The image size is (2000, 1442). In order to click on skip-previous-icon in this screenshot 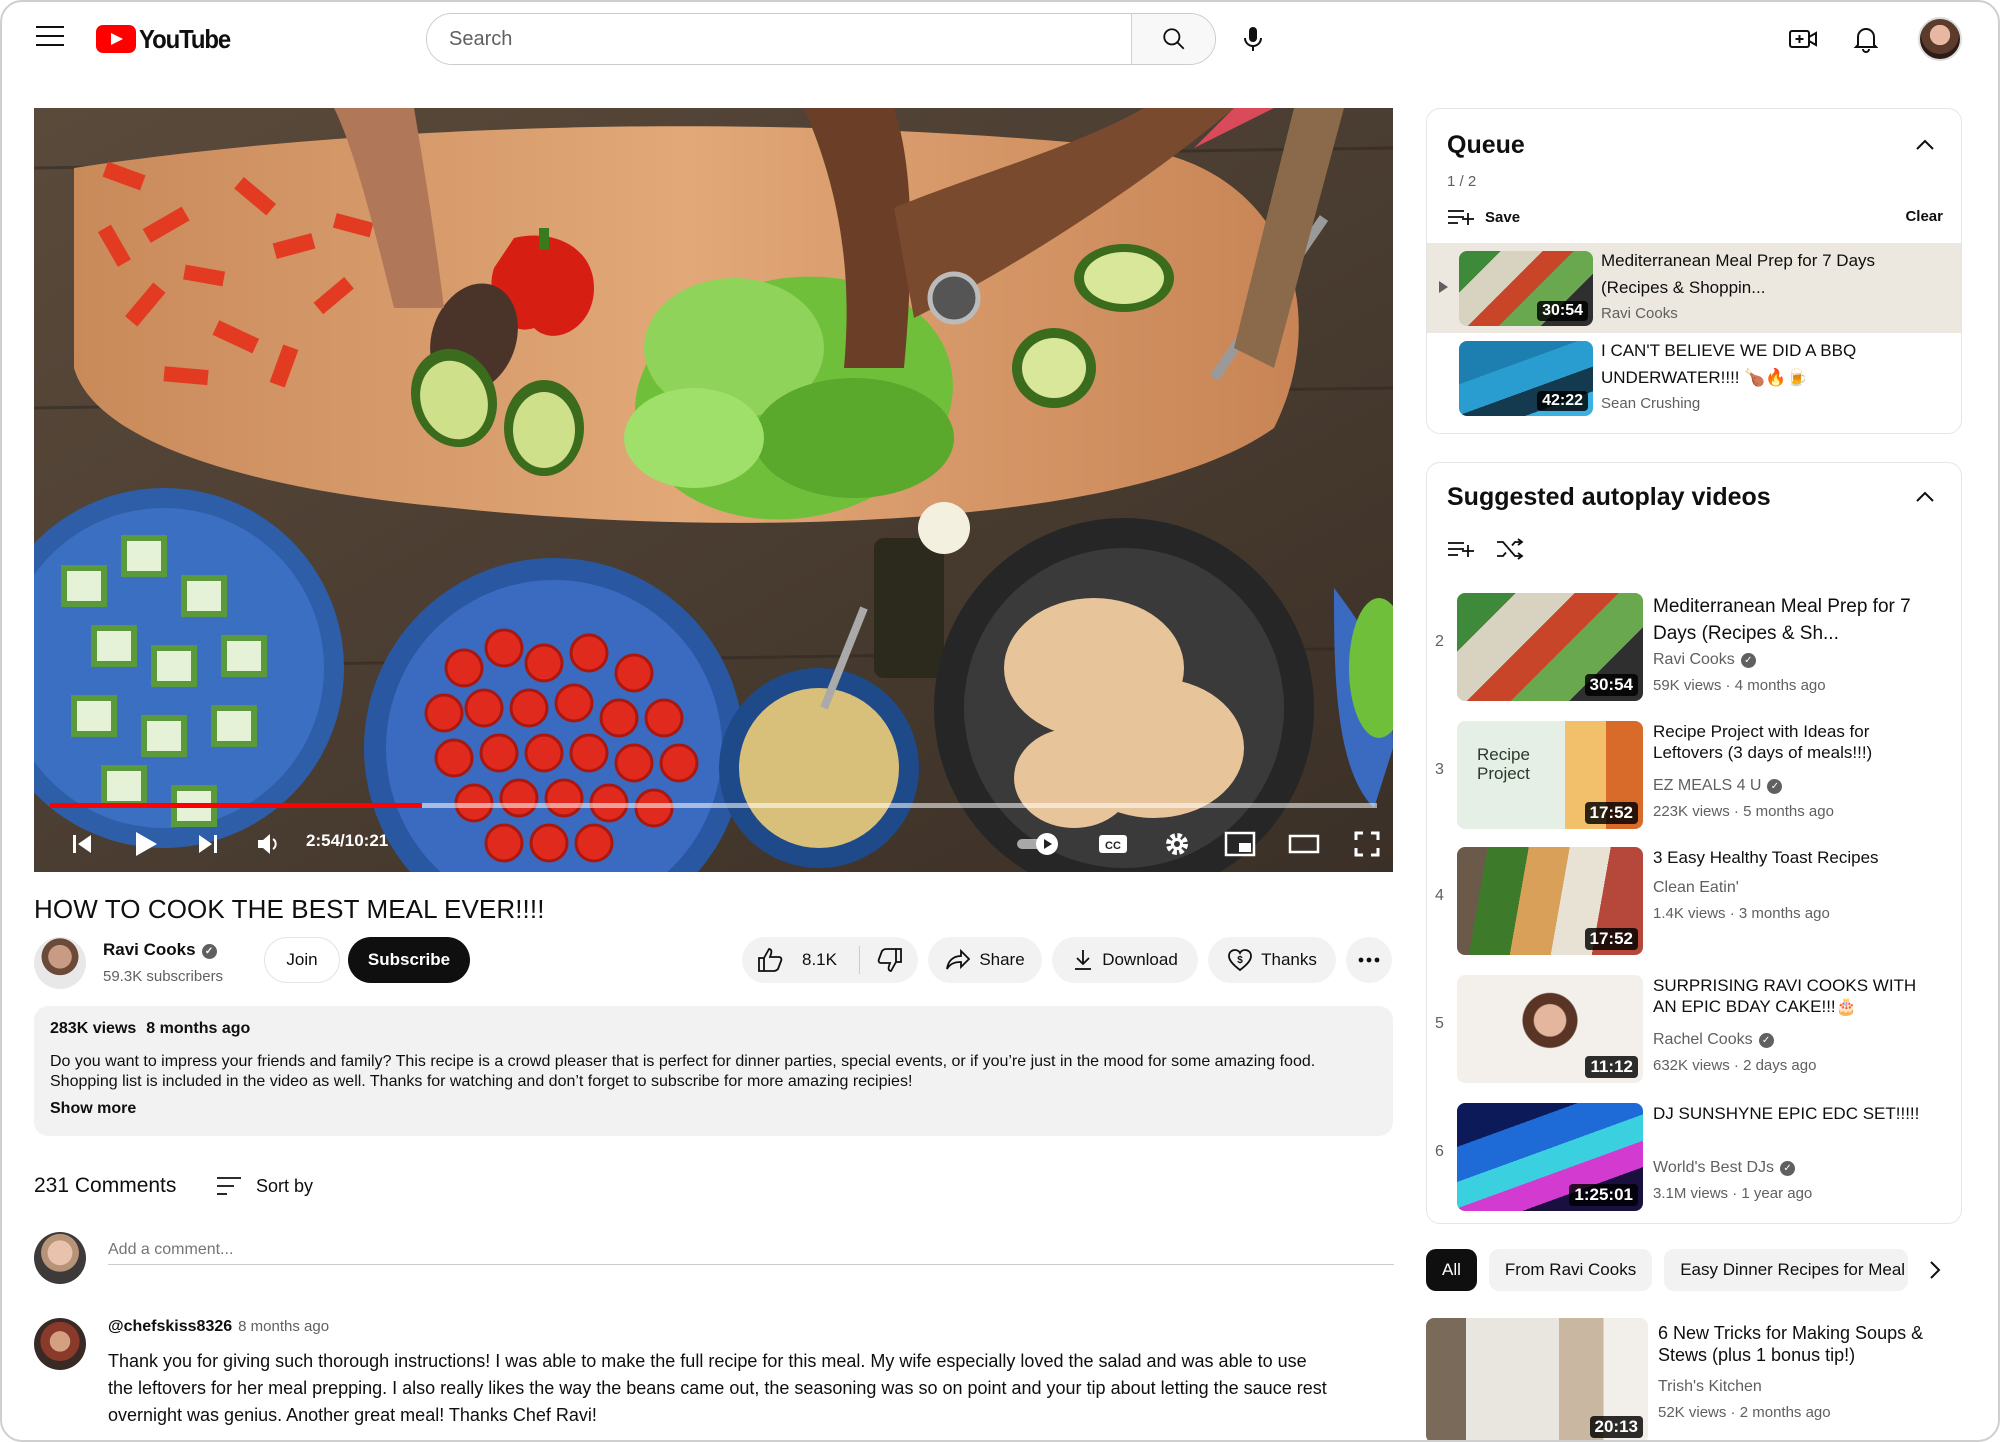, I will do `click(82, 844)`.